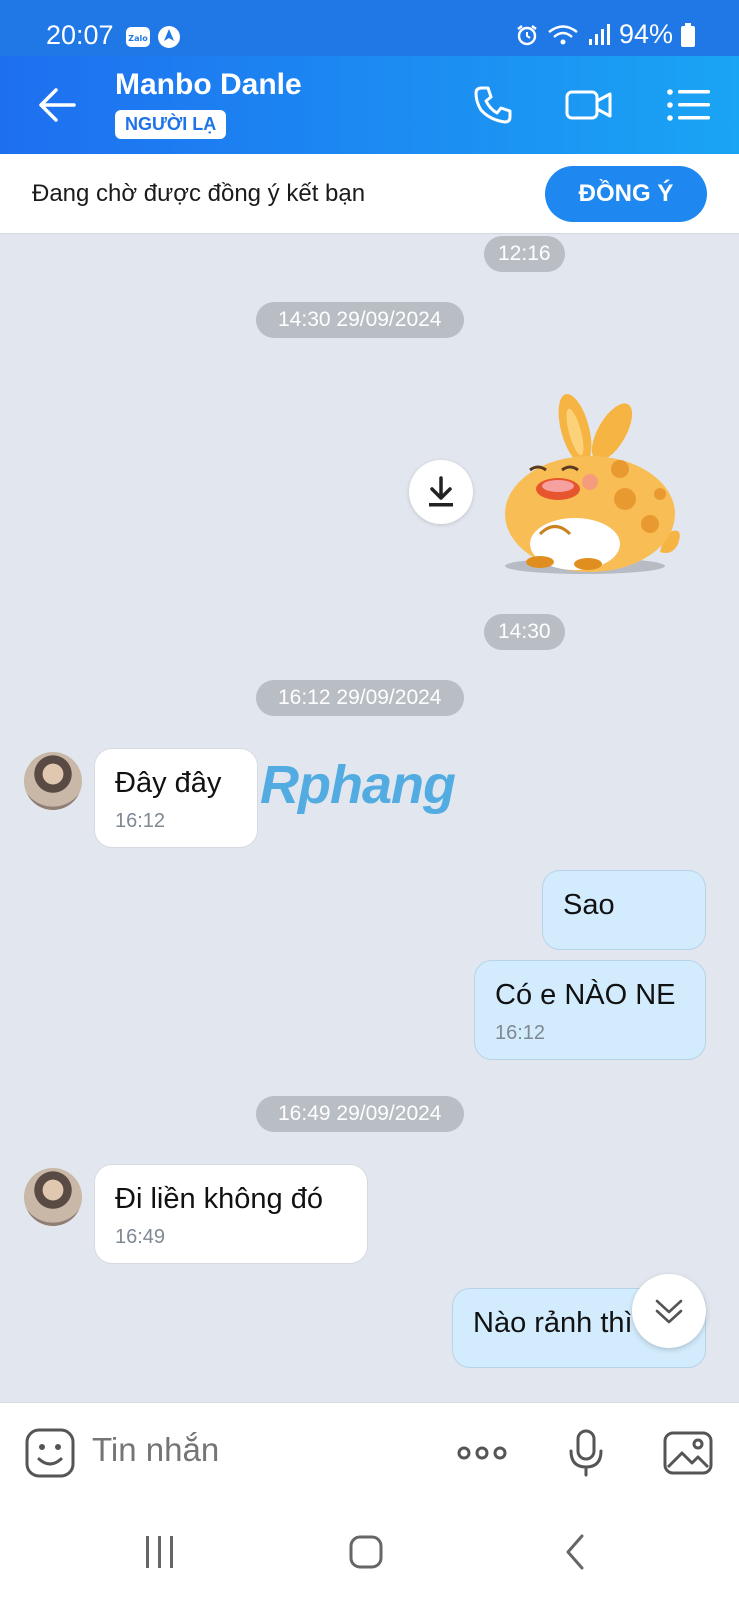 This screenshot has width=739, height=1600. Describe the element at coordinates (369, 28) in the screenshot. I see `status-bar: 20:07 Zalo 94%` at that location.